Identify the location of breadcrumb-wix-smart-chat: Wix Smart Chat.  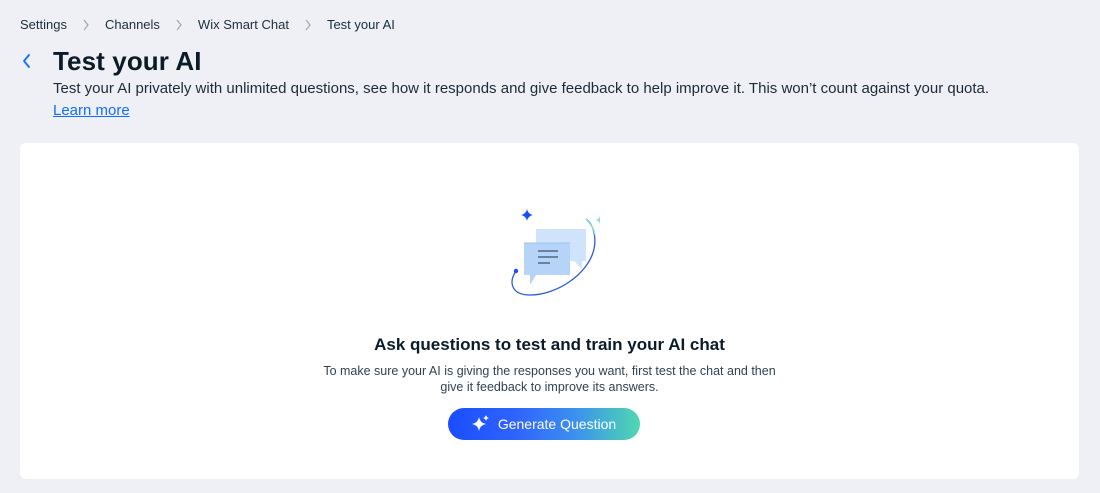
(243, 24).